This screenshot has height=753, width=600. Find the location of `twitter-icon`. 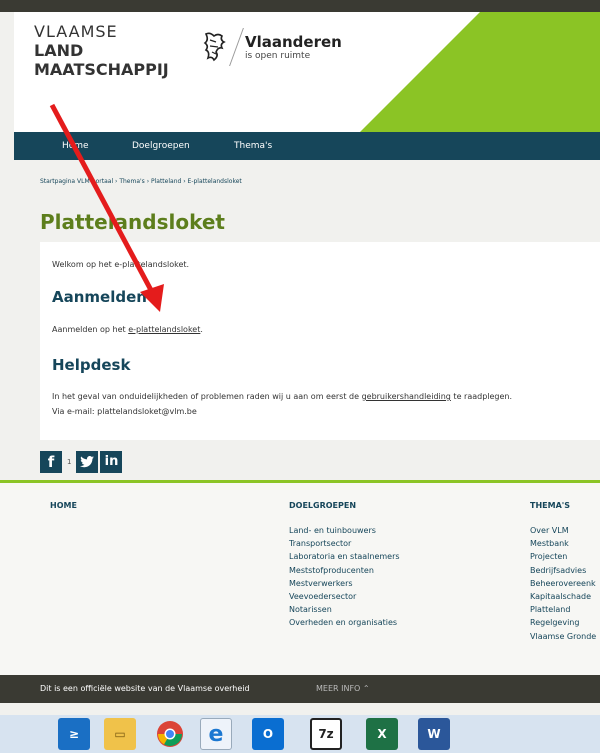

twitter-icon is located at coordinates (87, 462).